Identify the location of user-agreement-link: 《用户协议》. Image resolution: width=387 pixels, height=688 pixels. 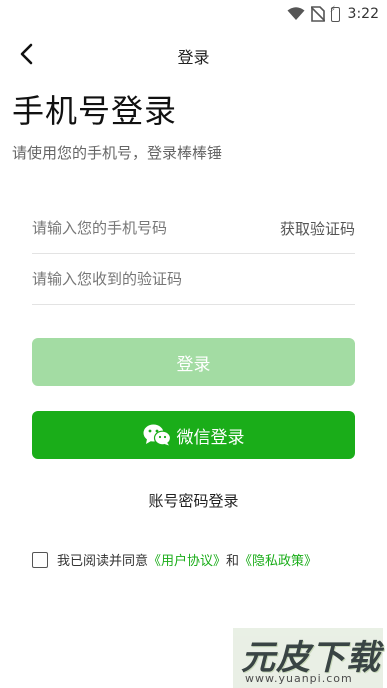
(187, 559).